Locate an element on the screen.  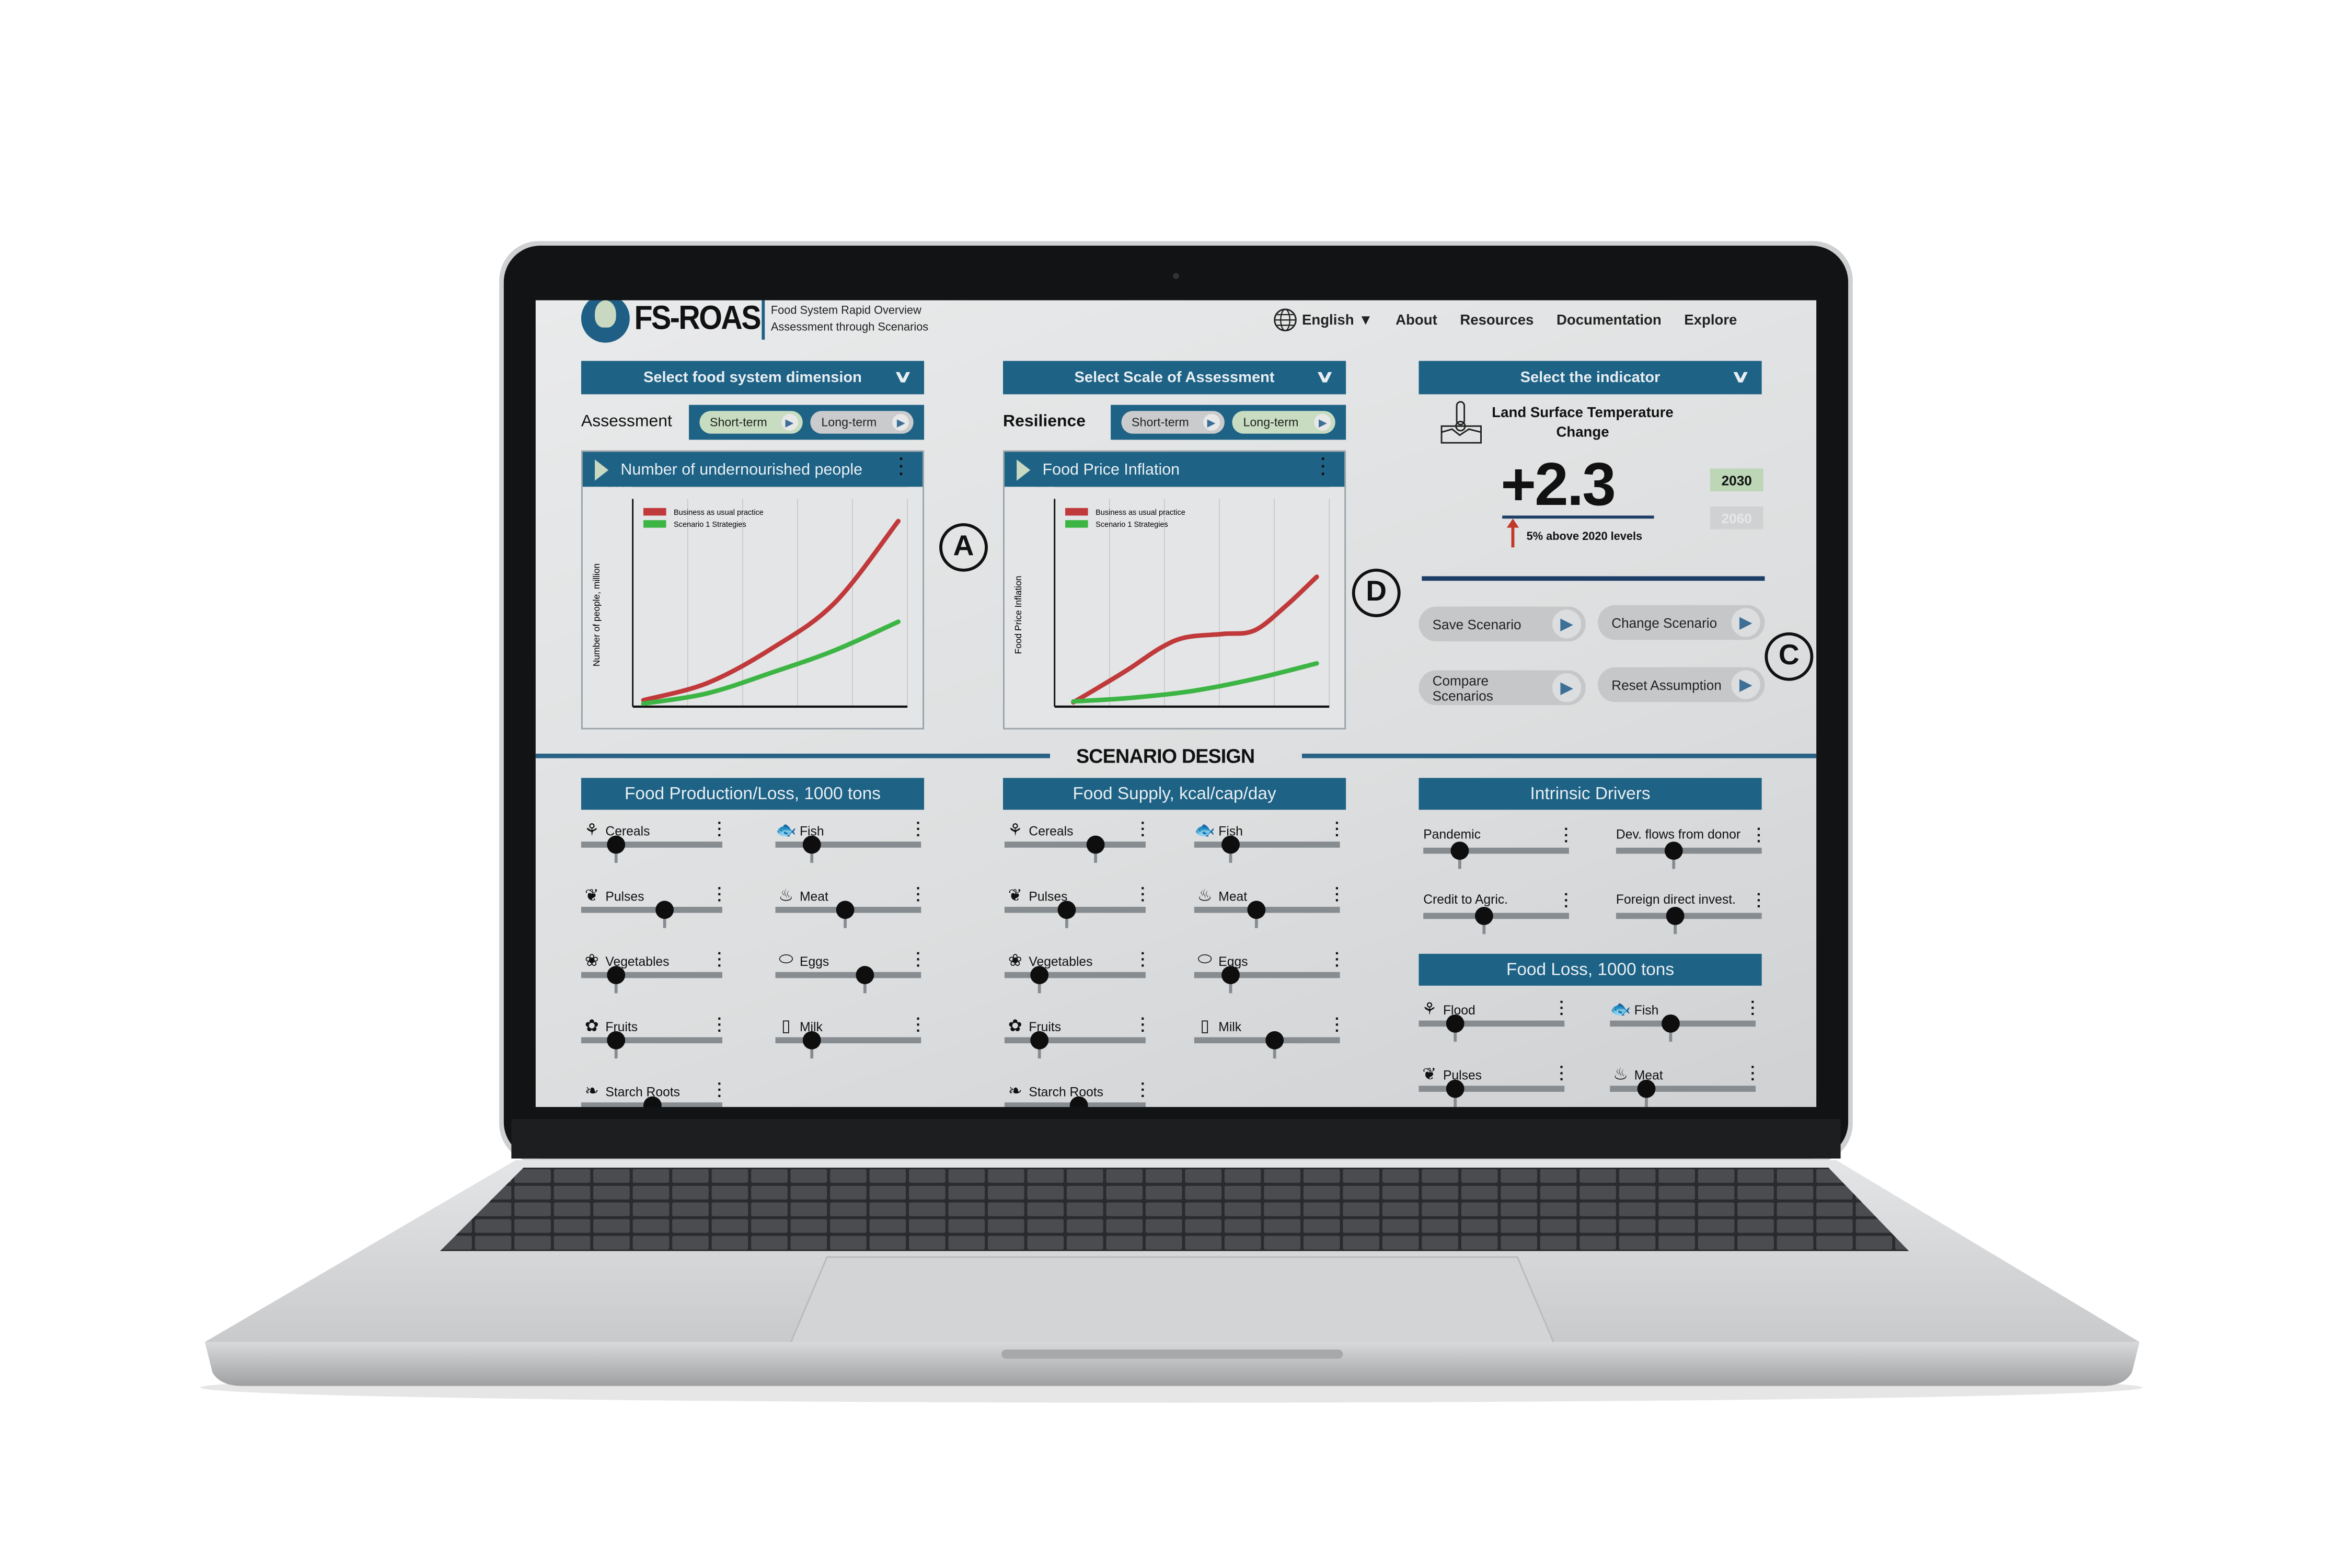
chart-title-bar: Food Price Inflation · · · is located at coordinates (1174, 469).